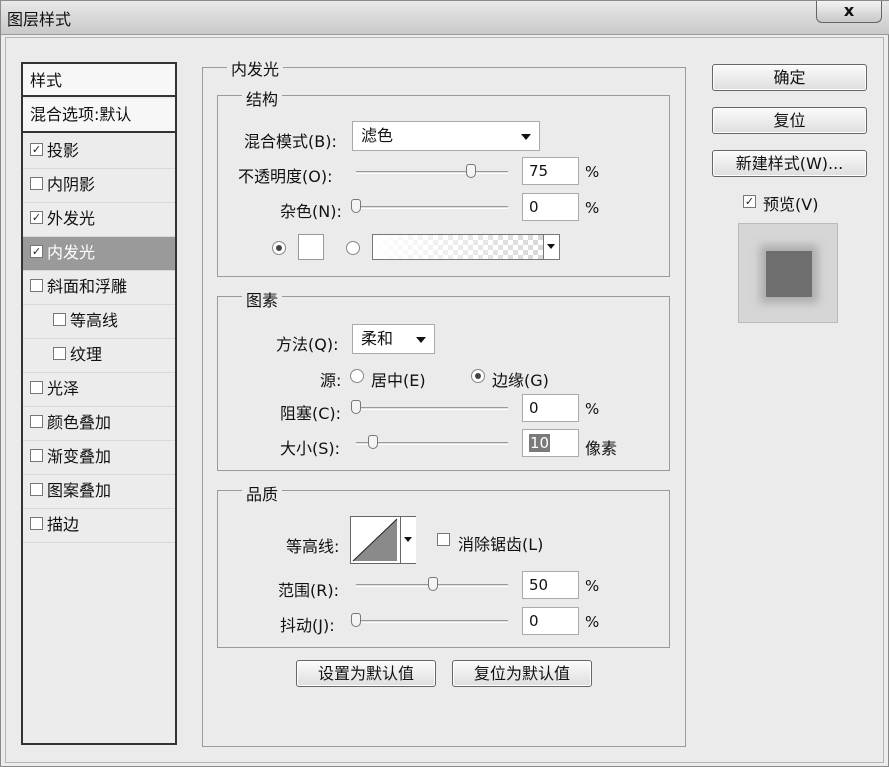 The image size is (889, 767). What do you see at coordinates (36, 455) in the screenshot?
I see `gradient-overlay-checkbox` at bounding box center [36, 455].